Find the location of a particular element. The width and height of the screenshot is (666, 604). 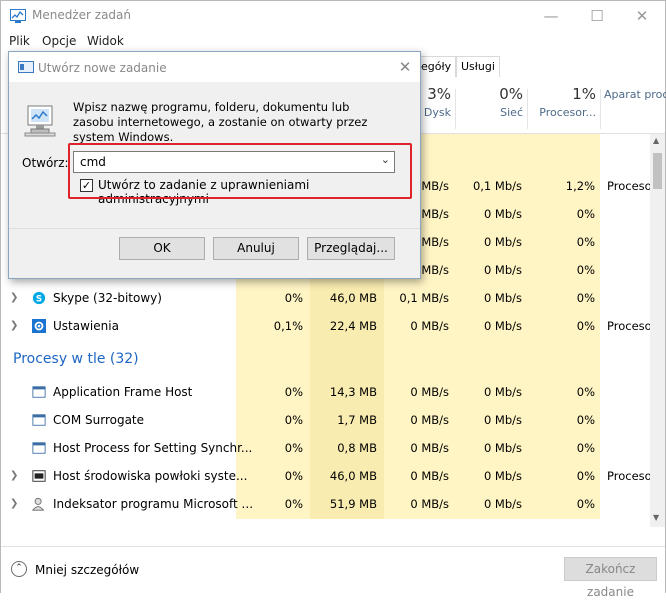

gpu-usage-percent: 1% is located at coordinates (584, 94).